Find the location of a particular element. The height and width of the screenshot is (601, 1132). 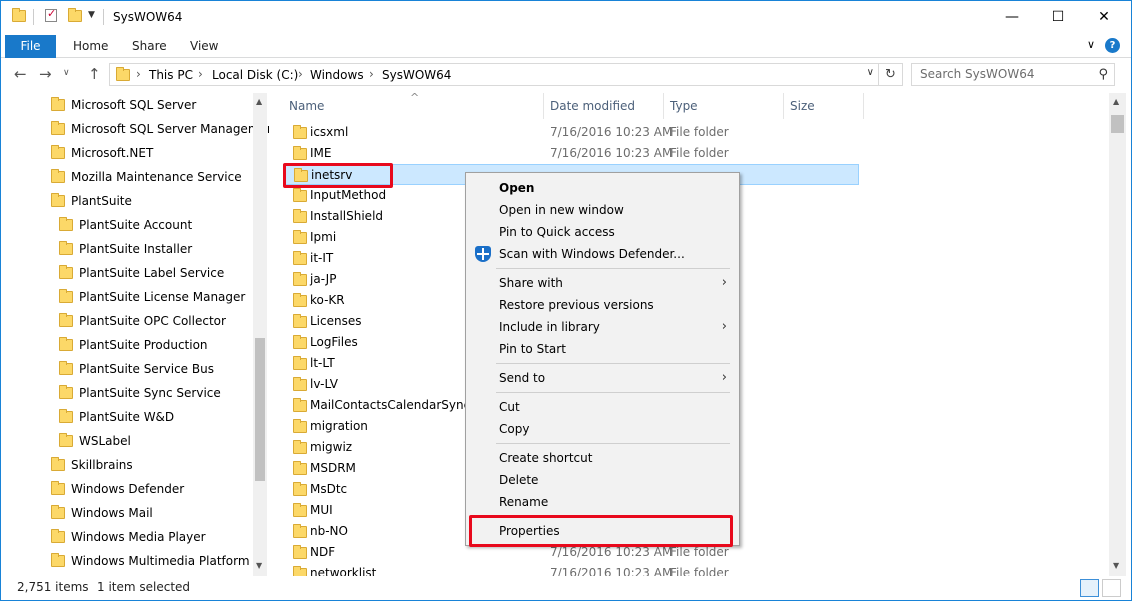

menu-item-restore-previous-versions: Restore previous versions is located at coordinates (602, 305).